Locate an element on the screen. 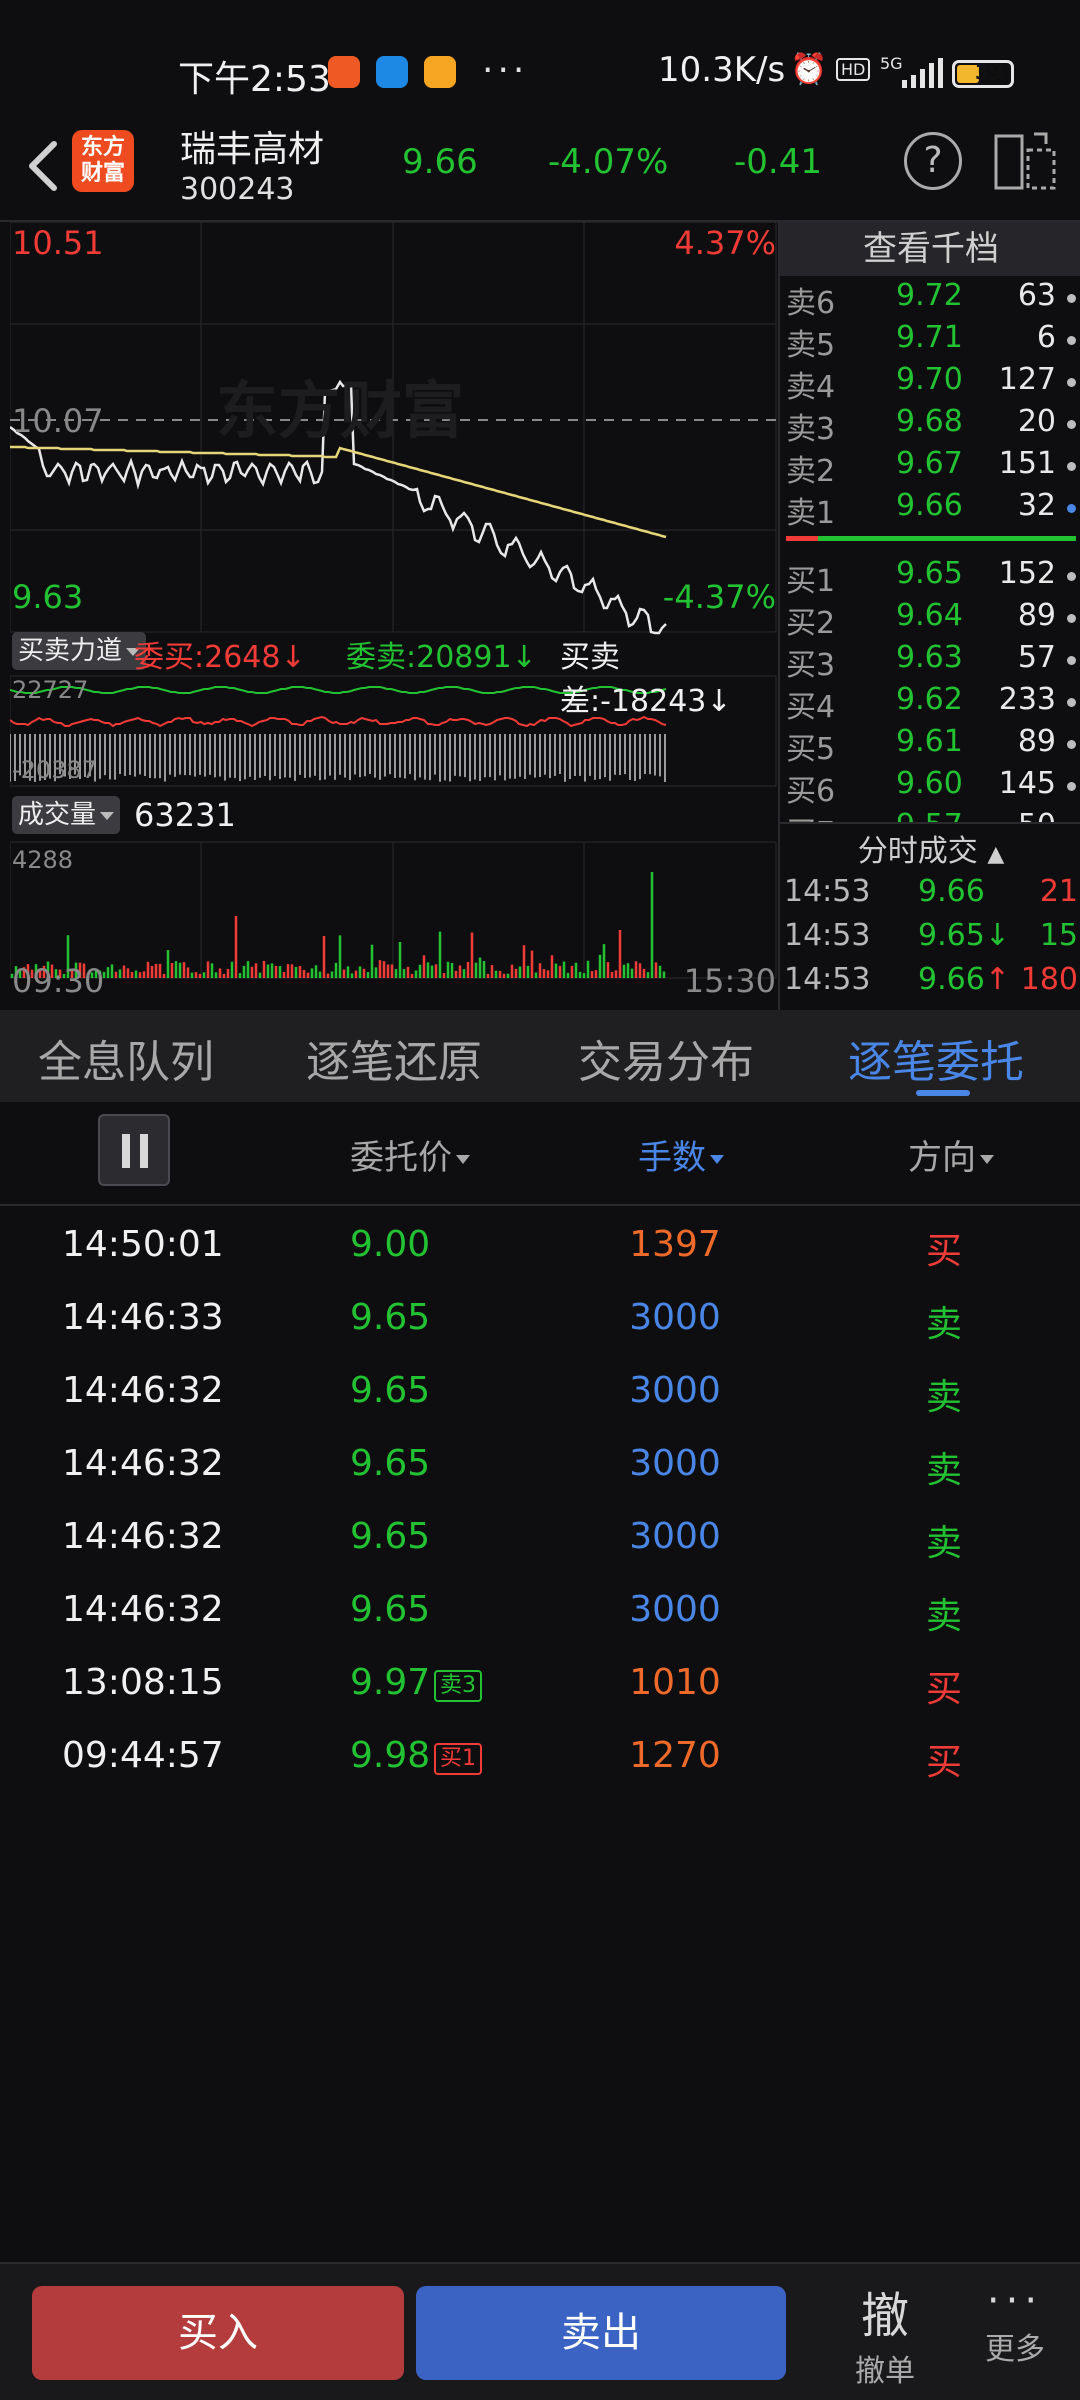 This screenshot has width=1080, height=2400. direction-column-label: 方向 is located at coordinates (942, 1158).